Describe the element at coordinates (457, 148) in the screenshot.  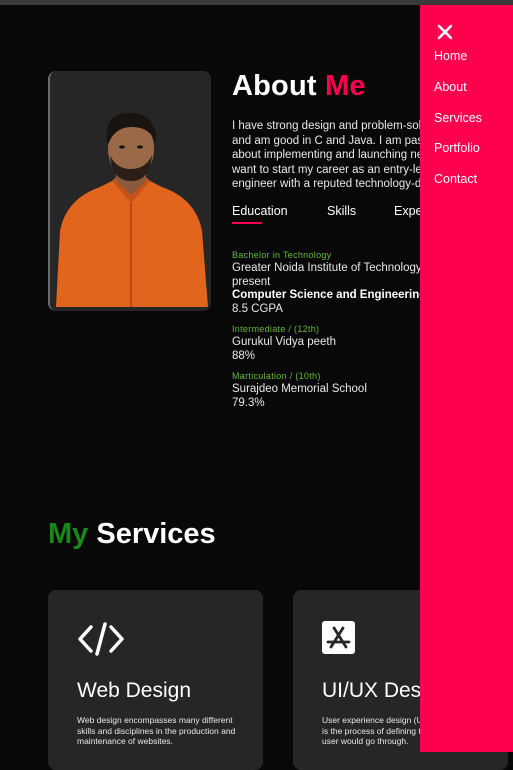
I see `menu-item-portfolio: Portfolio` at that location.